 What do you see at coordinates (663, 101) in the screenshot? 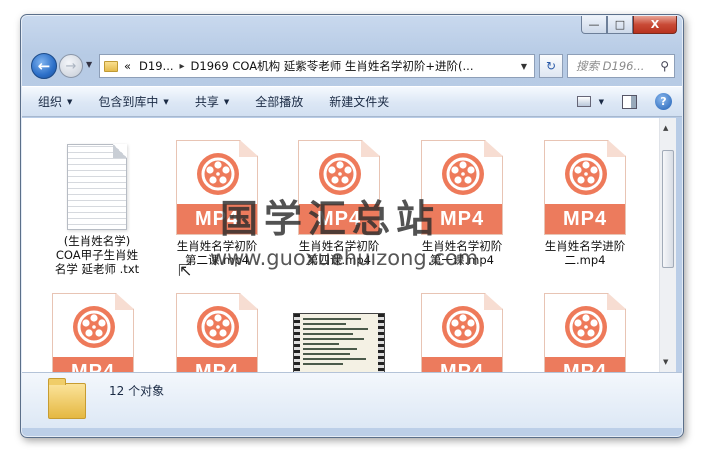
I see `help-icon: ?` at bounding box center [663, 101].